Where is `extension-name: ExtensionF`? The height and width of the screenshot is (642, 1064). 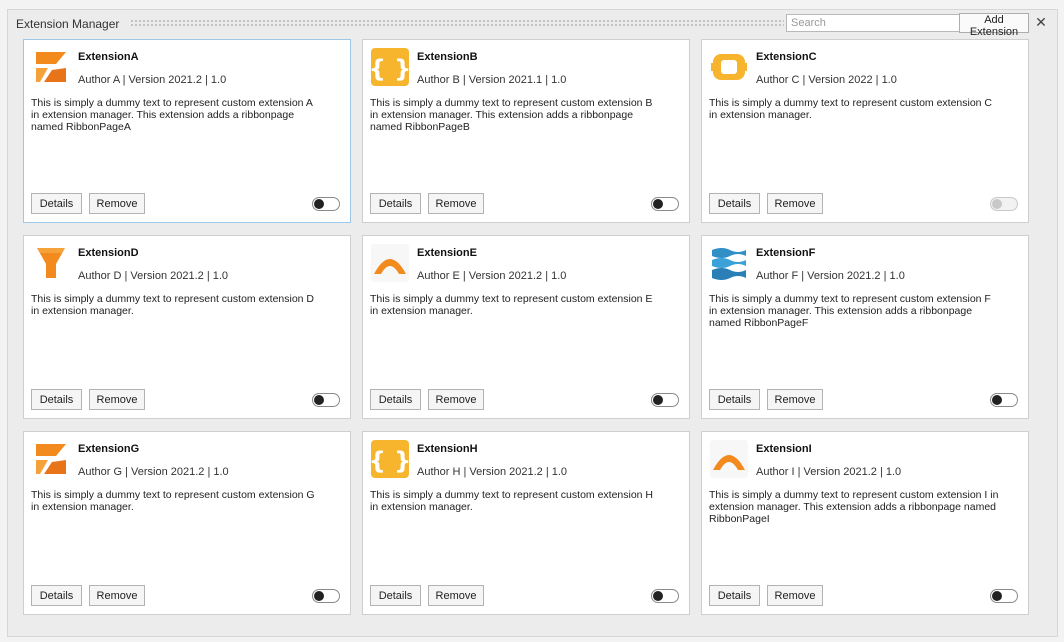
extension-name: ExtensionF is located at coordinates (786, 253).